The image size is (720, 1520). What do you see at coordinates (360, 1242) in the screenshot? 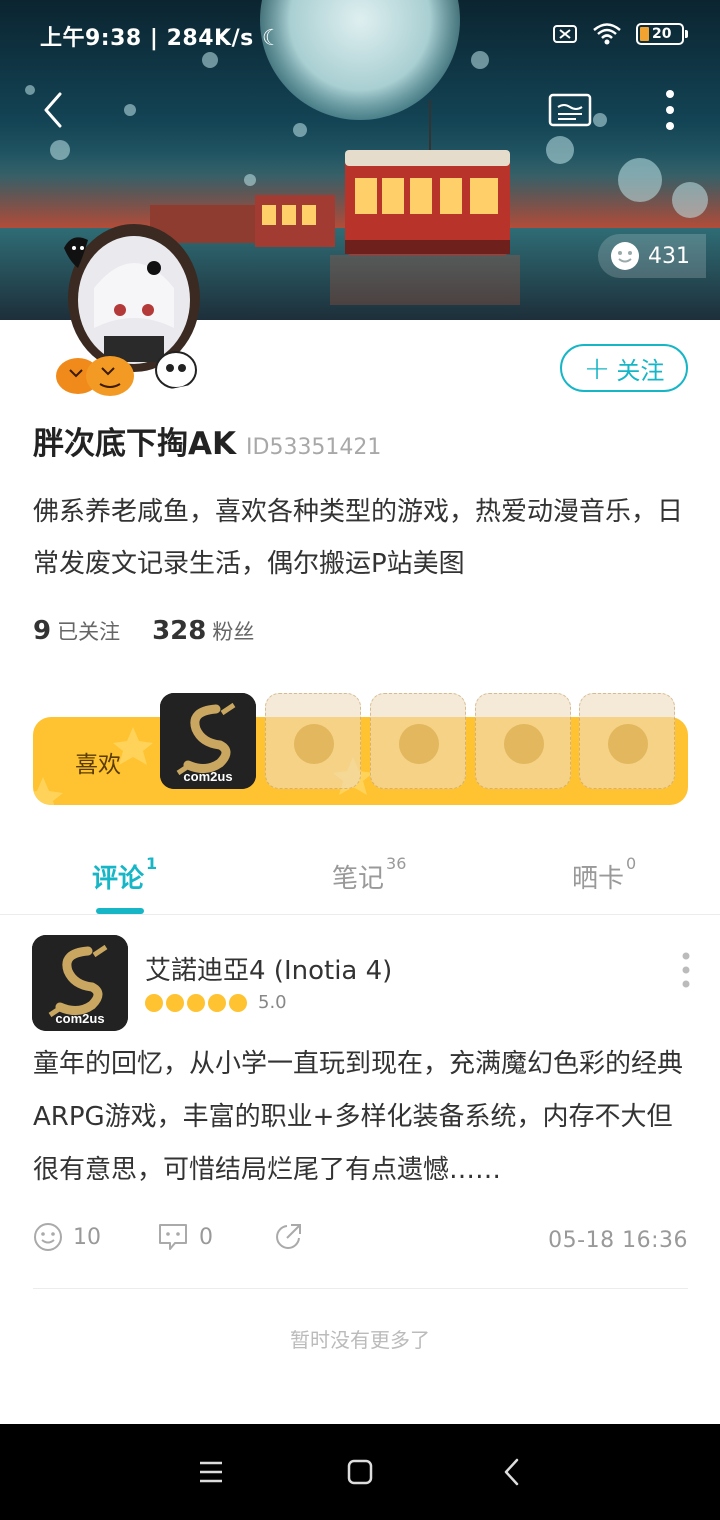
I see `review-actions: 10 0 05-18 16:36` at bounding box center [360, 1242].